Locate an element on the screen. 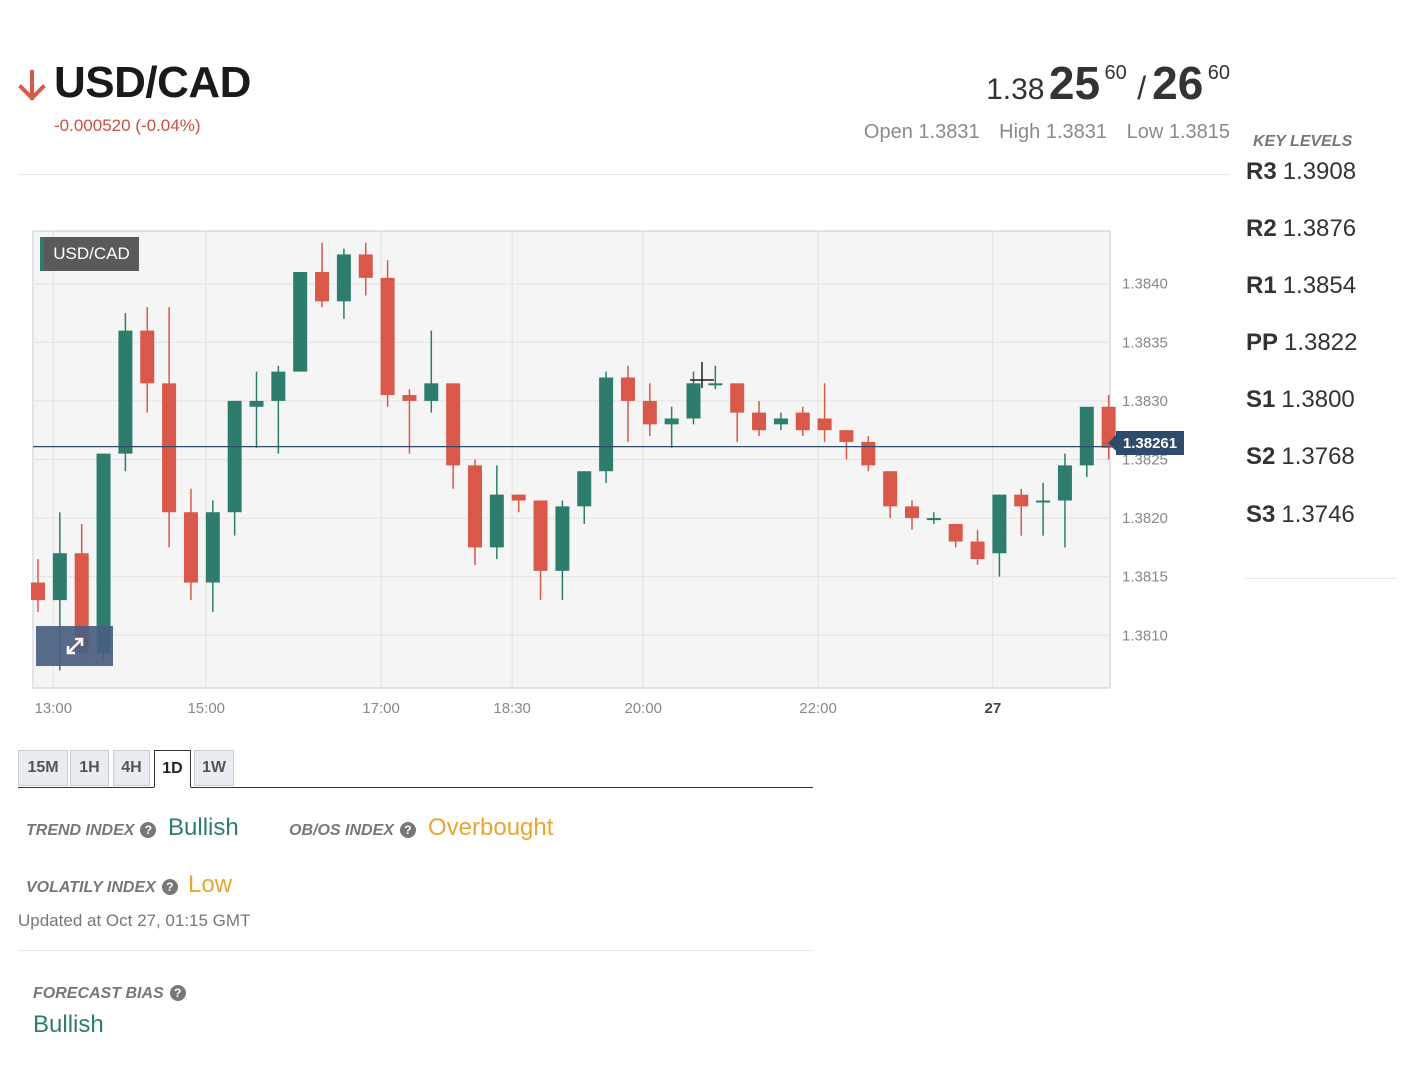  tab-15m: 15M is located at coordinates (43, 768).